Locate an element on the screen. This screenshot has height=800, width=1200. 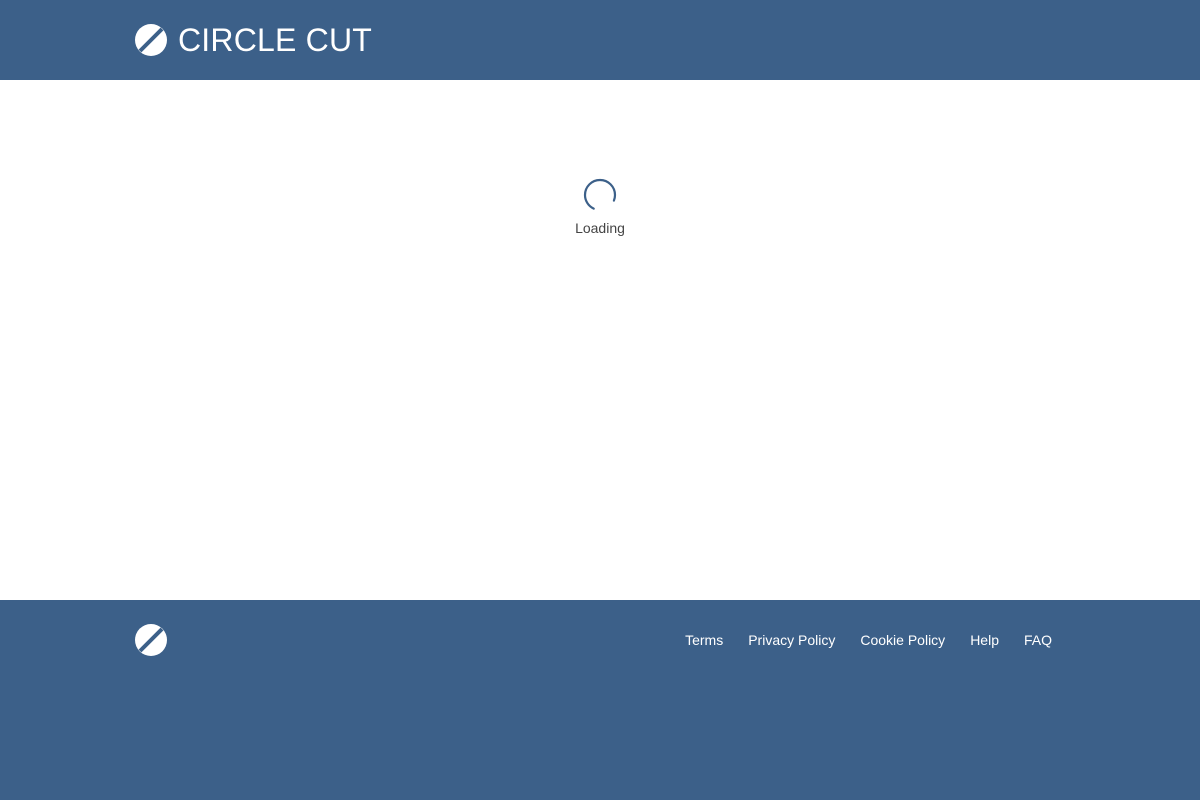
spinner-icon is located at coordinates (600, 195).